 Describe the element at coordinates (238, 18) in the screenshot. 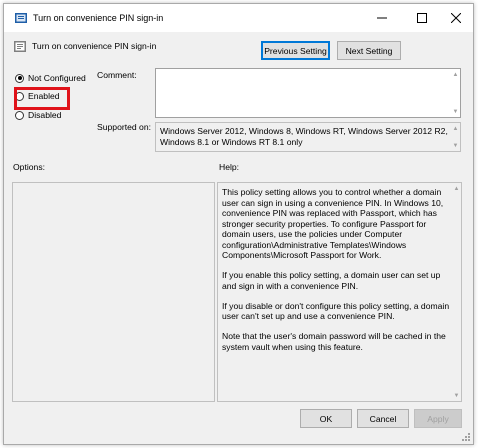

I see `title-bar: Turn on convenience PIN sign-in` at that location.